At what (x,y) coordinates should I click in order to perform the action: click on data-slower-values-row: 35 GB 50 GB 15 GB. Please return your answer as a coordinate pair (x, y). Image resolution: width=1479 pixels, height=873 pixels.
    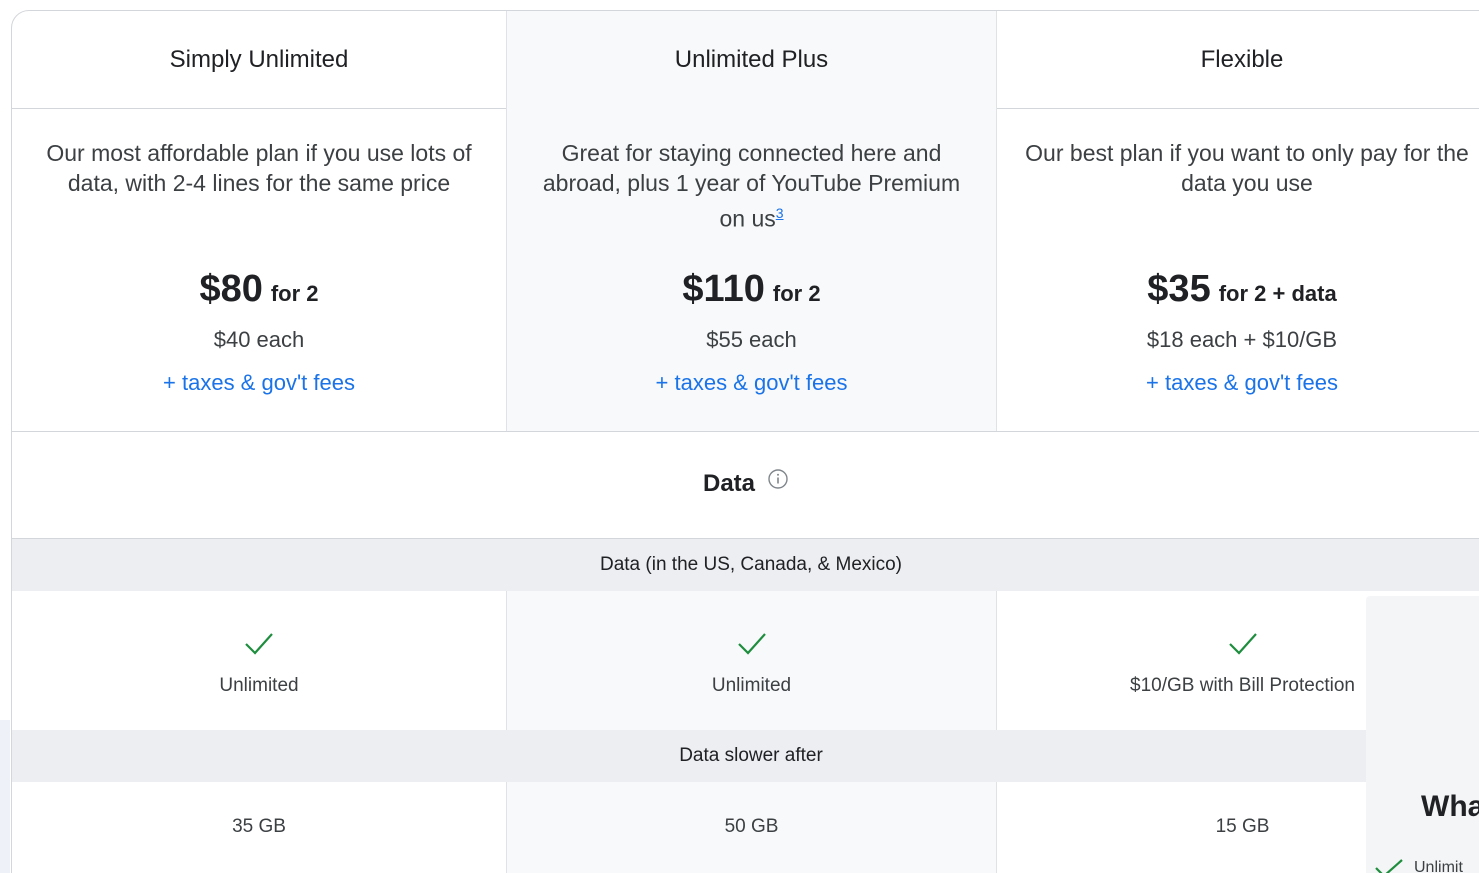
    Looking at the image, I should click on (745, 827).